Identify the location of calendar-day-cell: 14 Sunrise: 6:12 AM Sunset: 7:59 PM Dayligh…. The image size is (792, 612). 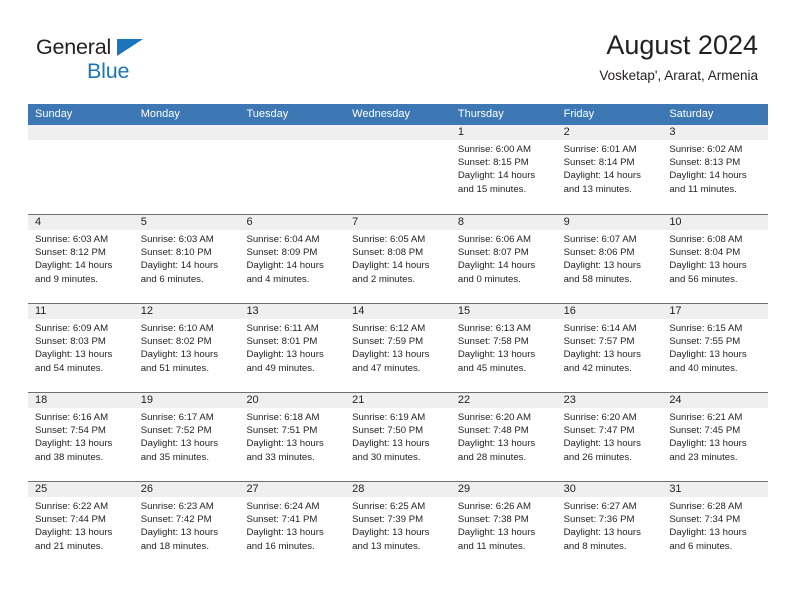
(398, 348).